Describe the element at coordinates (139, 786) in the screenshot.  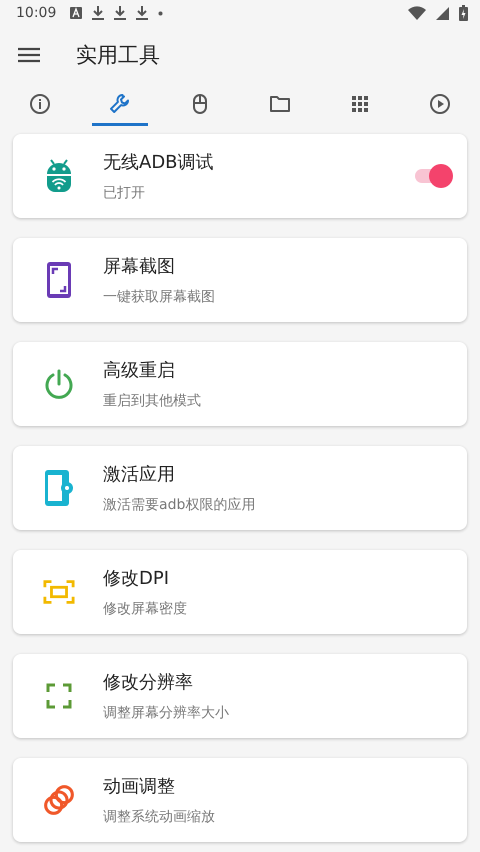
I see `tool-title: 动画调整` at that location.